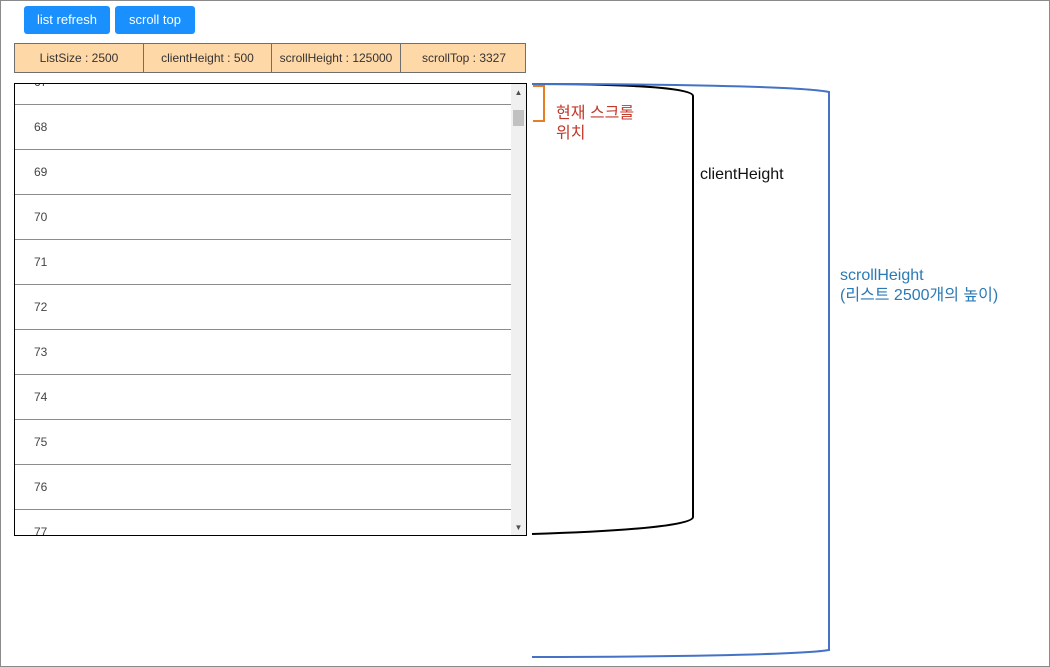  What do you see at coordinates (919, 285) in the screenshot?
I see `scroll-height-label: scrollHeight (리스트 2500개의 높이)` at bounding box center [919, 285].